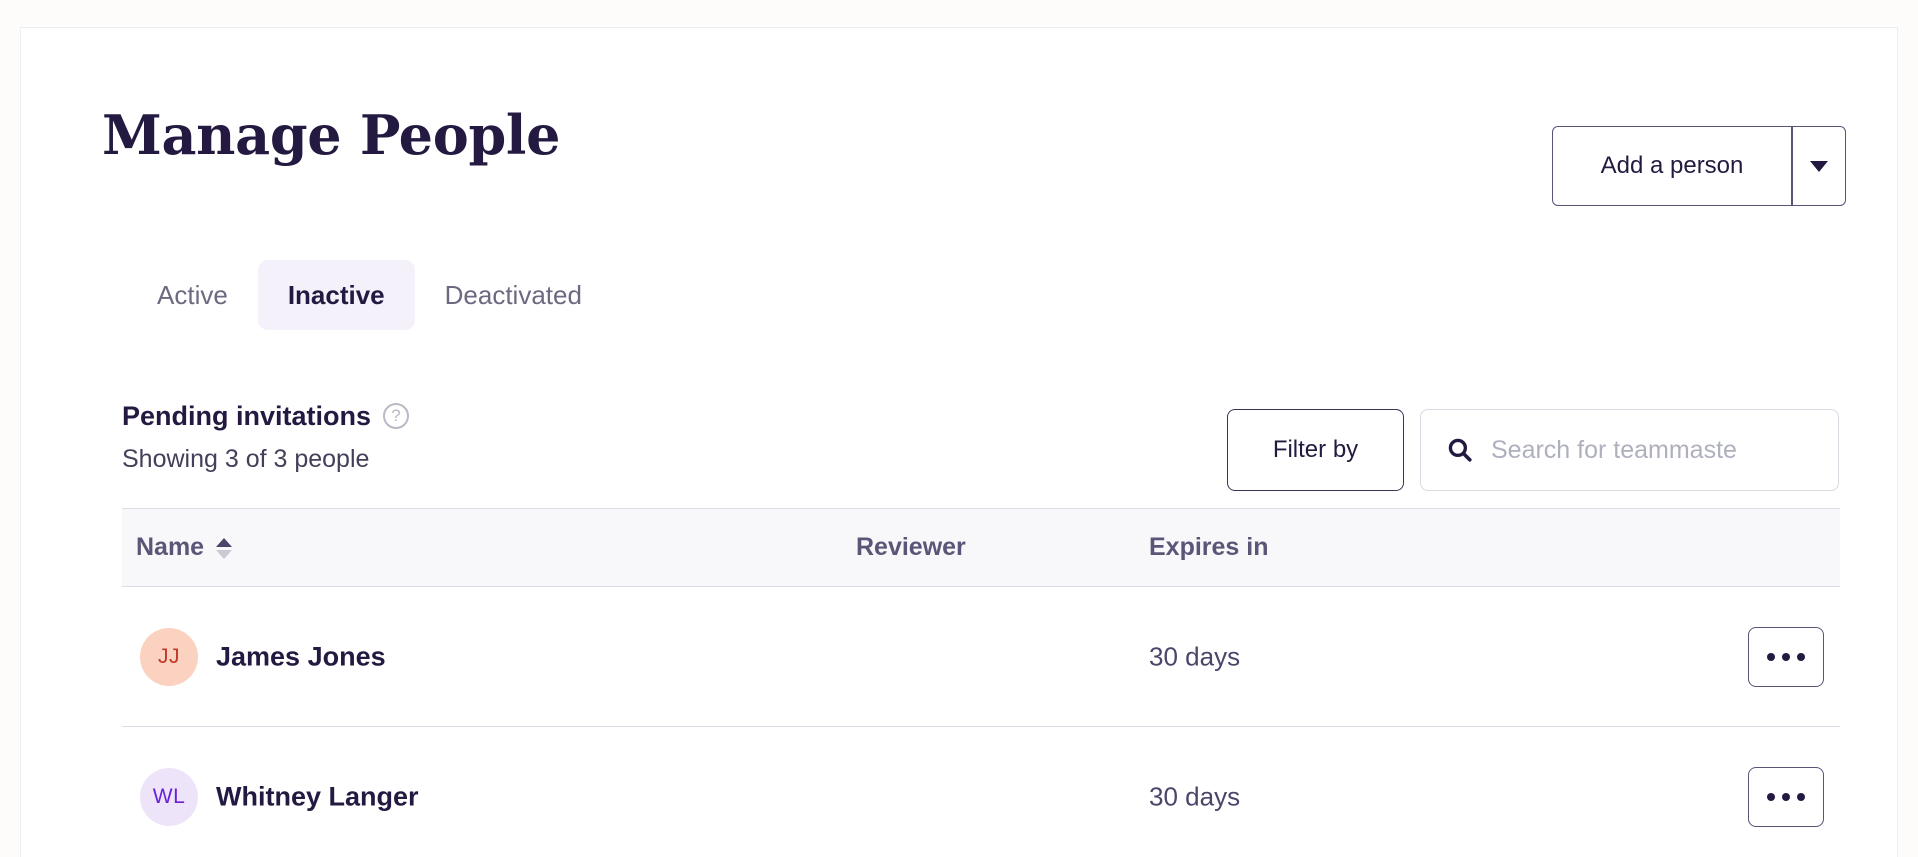 This screenshot has height=857, width=1918. Describe the element at coordinates (301, 656) in the screenshot. I see `person-name: James Jones` at that location.